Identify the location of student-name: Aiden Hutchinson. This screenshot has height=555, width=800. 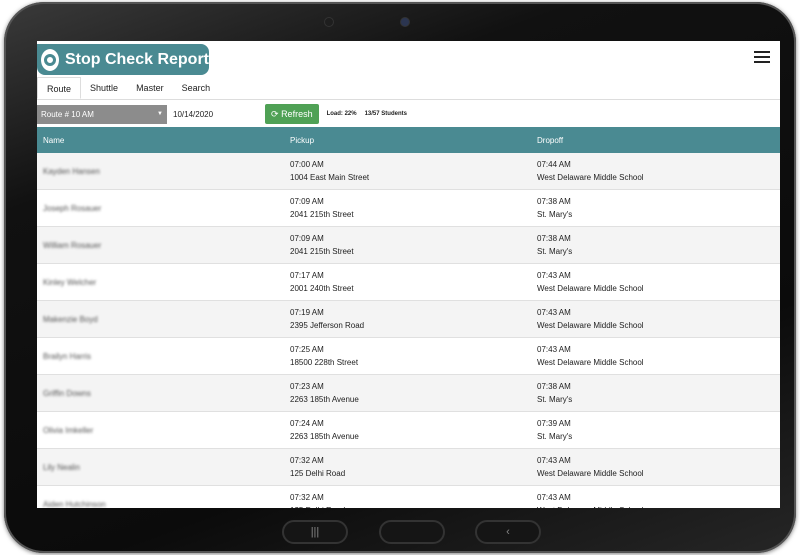
(74, 504).